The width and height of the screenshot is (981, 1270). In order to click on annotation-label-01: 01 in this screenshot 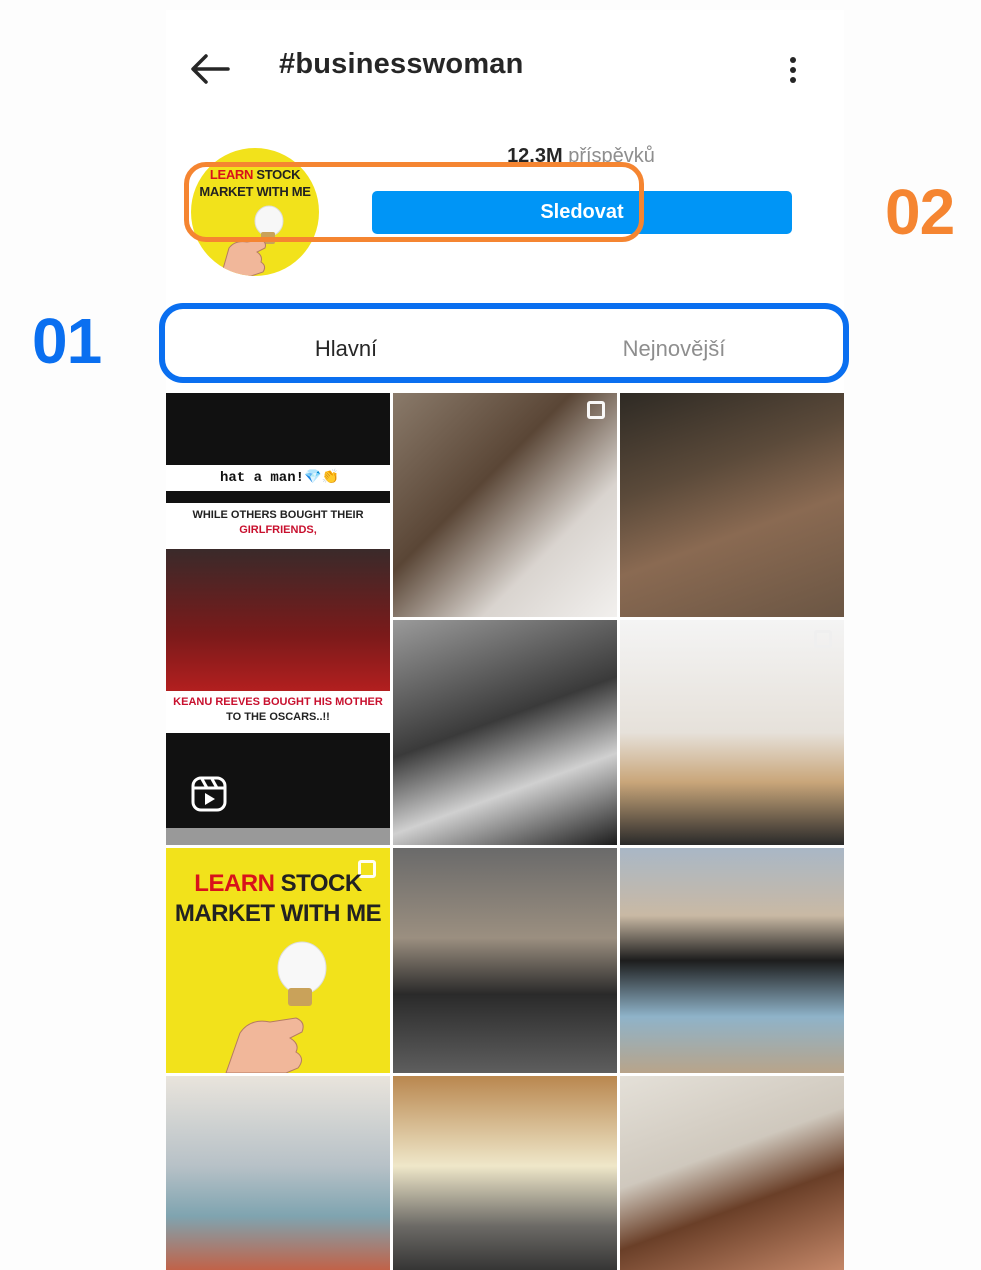, I will do `click(67, 341)`.